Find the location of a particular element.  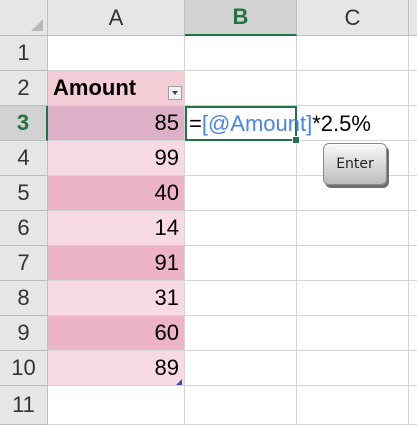

enter-key-label: Enter is located at coordinates (355, 164).